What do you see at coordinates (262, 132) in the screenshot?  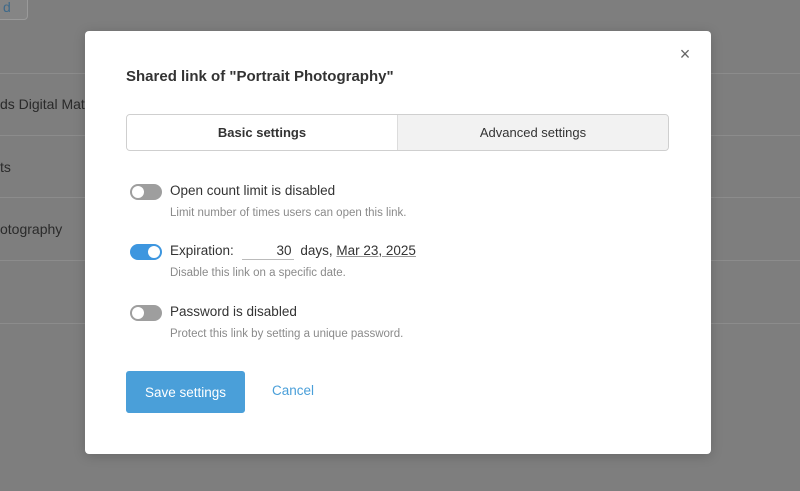 I see `tab-basic-settings: Basic settings` at bounding box center [262, 132].